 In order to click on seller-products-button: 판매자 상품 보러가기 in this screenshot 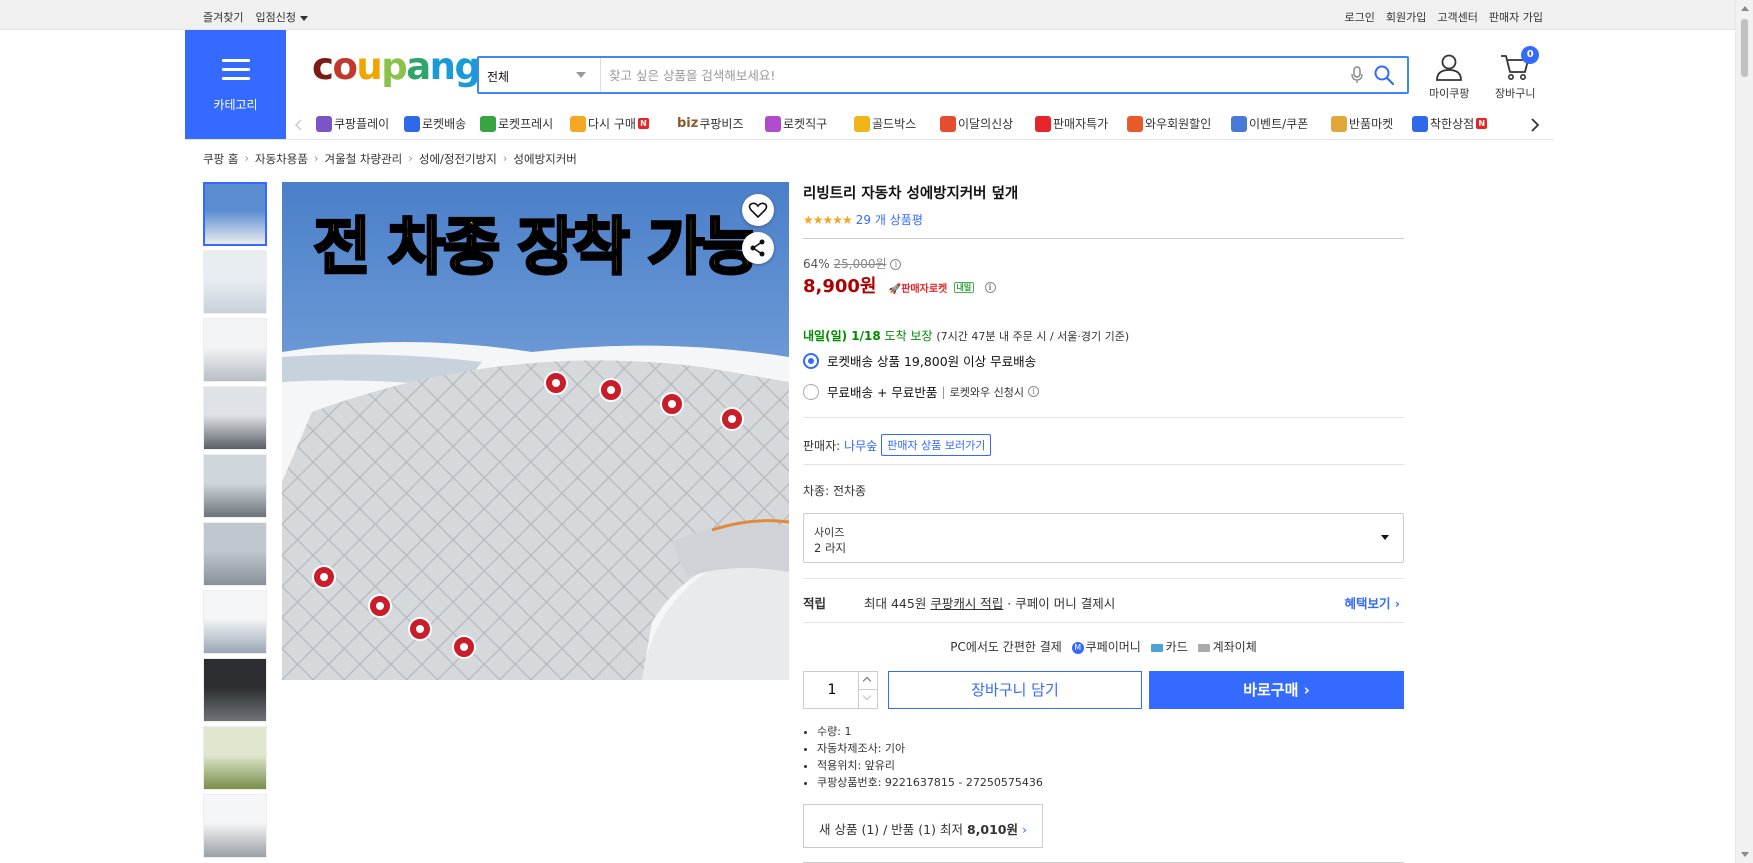, I will do `click(936, 445)`.